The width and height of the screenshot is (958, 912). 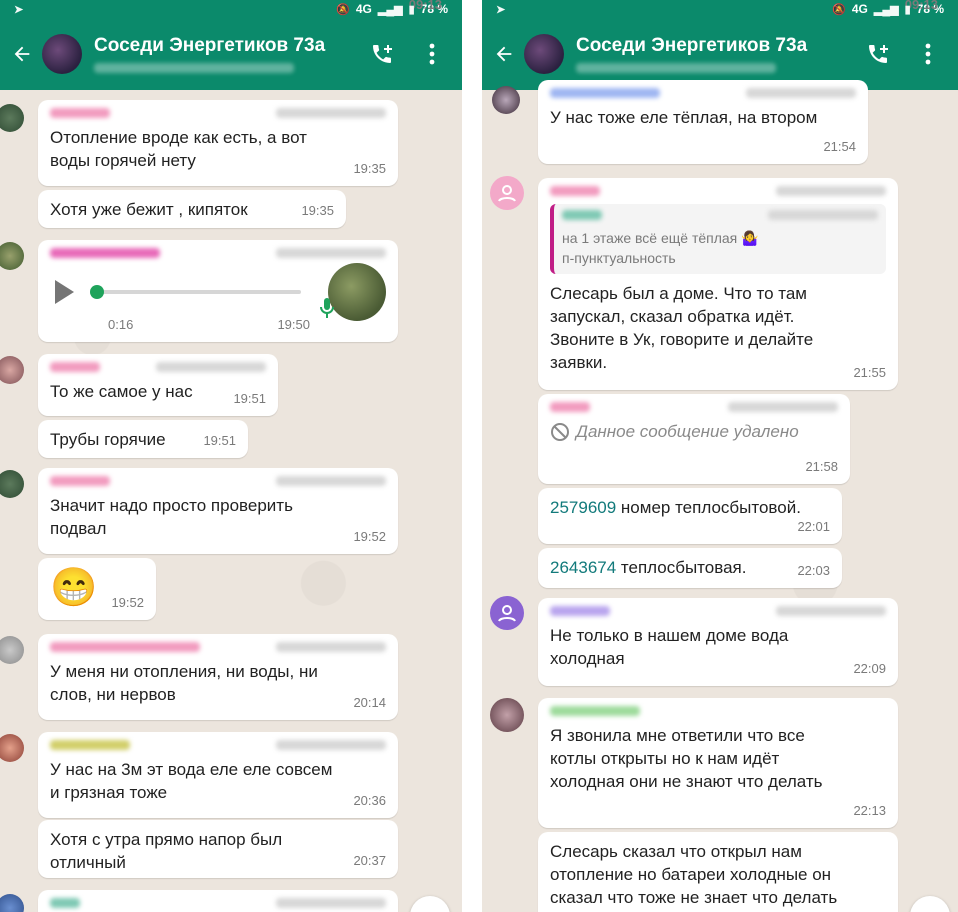 What do you see at coordinates (390, 9) in the screenshot?
I see `signal-icon: ▂▄▆` at bounding box center [390, 9].